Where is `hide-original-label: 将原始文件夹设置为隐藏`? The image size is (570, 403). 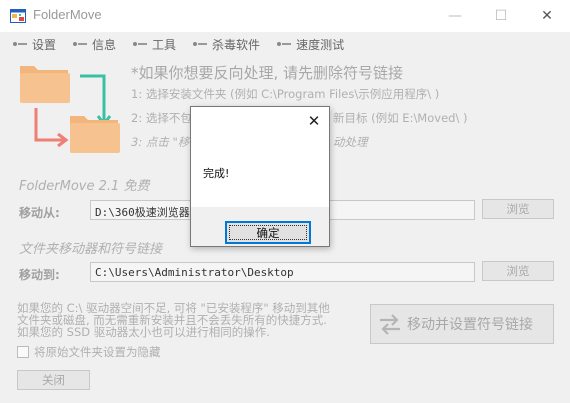 hide-original-label: 将原始文件夹设置为隐藏 is located at coordinates (97, 352).